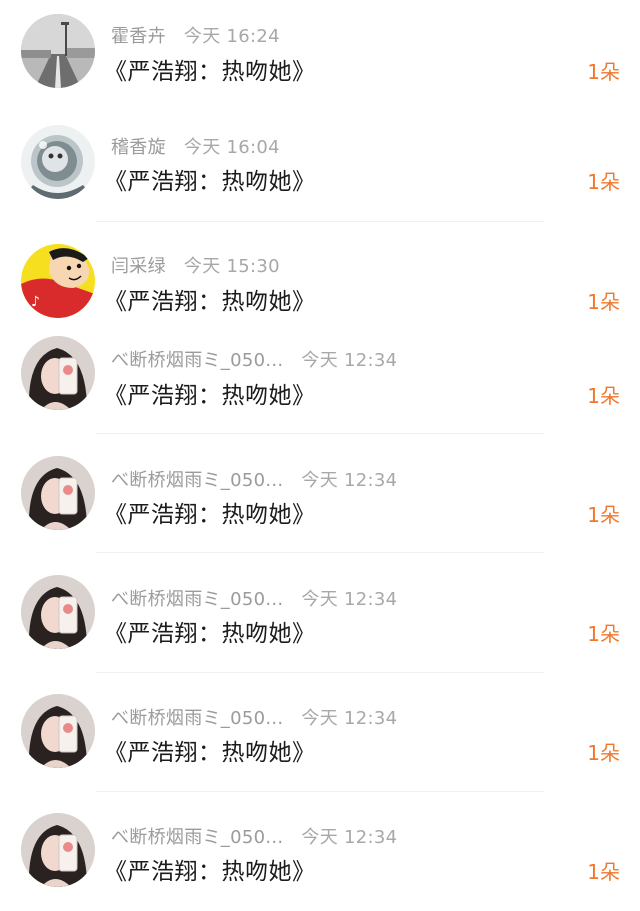 The image size is (640, 911). What do you see at coordinates (231, 36) in the screenshot?
I see `timestamp: 今天 16:24` at bounding box center [231, 36].